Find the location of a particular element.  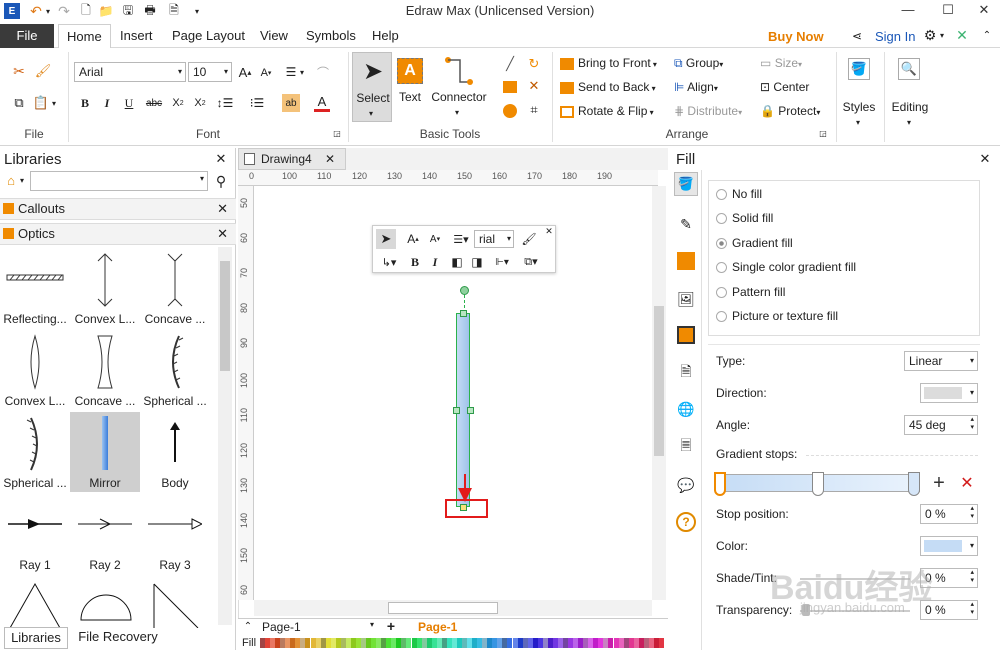

distribute-button: ⋕ Distribute▾ is located at coordinates (715, 113).